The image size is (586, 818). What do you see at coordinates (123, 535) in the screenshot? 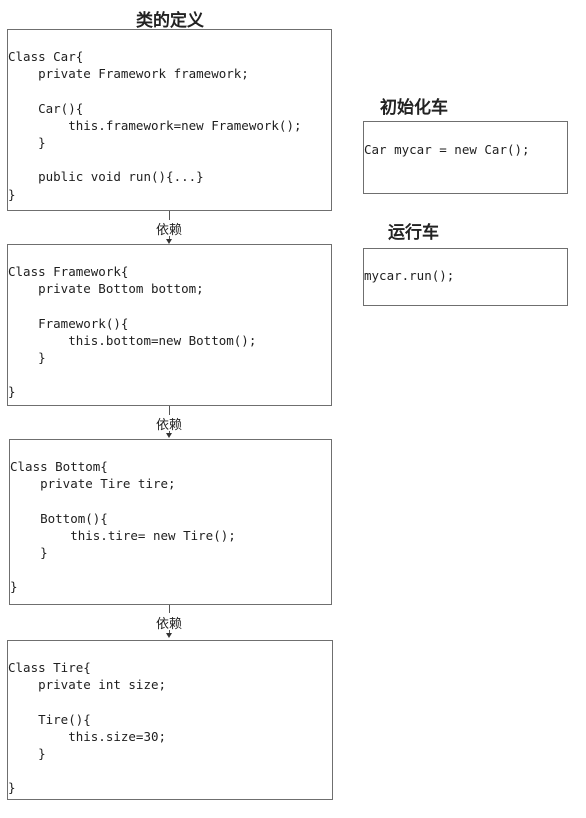
I see `code-line: this.tire= new Tire();` at bounding box center [123, 535].